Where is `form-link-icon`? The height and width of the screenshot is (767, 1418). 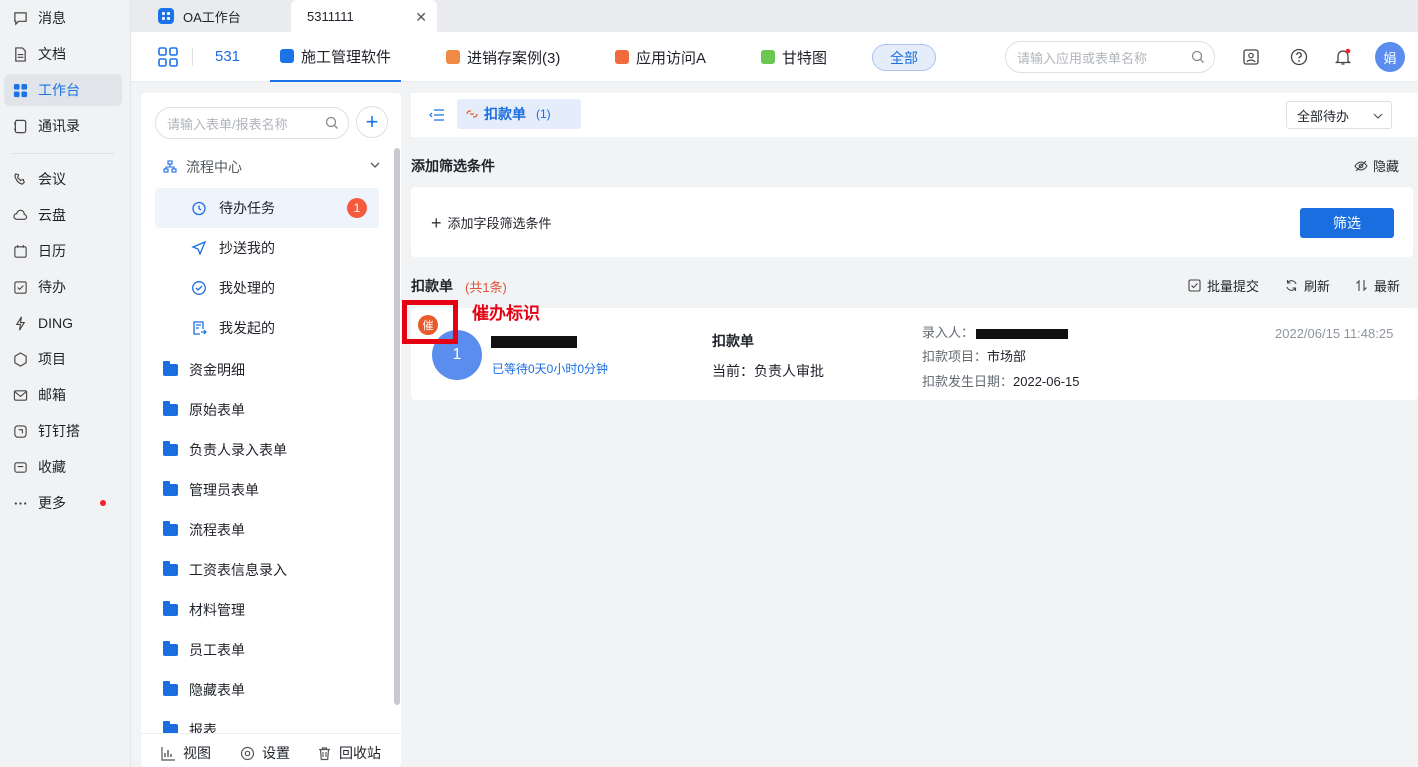 form-link-icon is located at coordinates (472, 114).